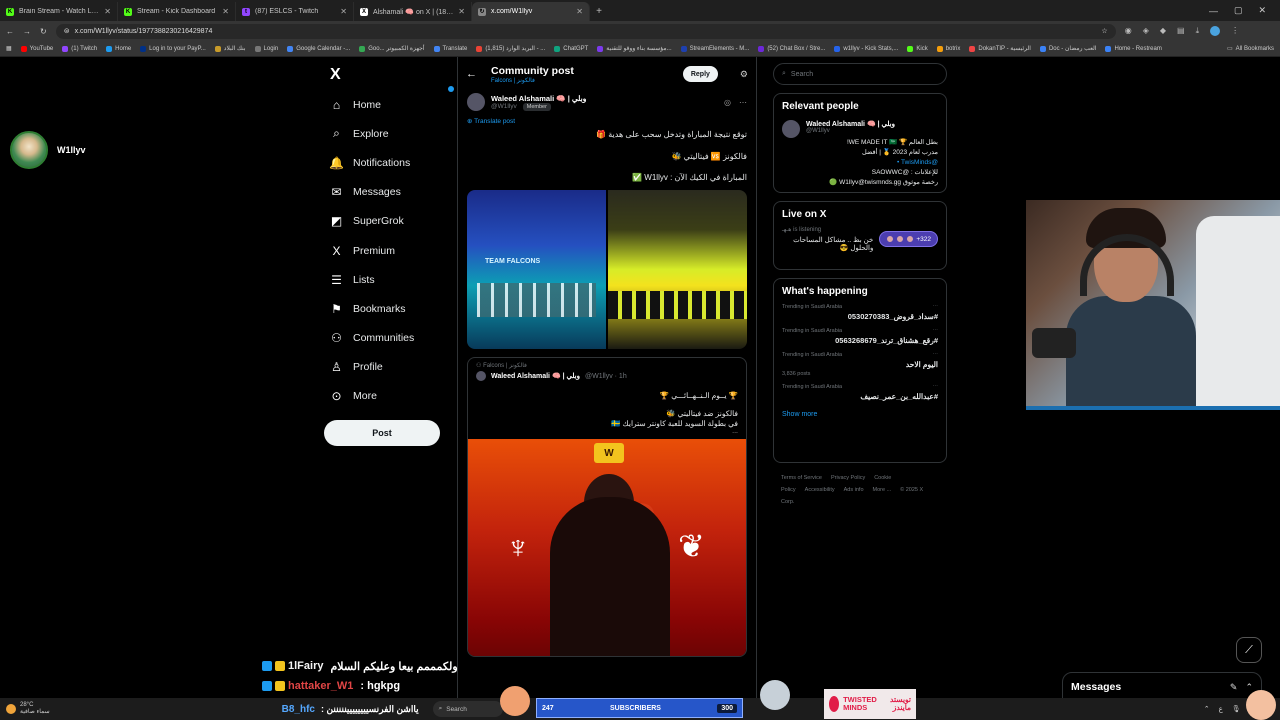  What do you see at coordinates (390, 104) in the screenshot?
I see `nav-item-home: ⌂ Home` at bounding box center [390, 104].